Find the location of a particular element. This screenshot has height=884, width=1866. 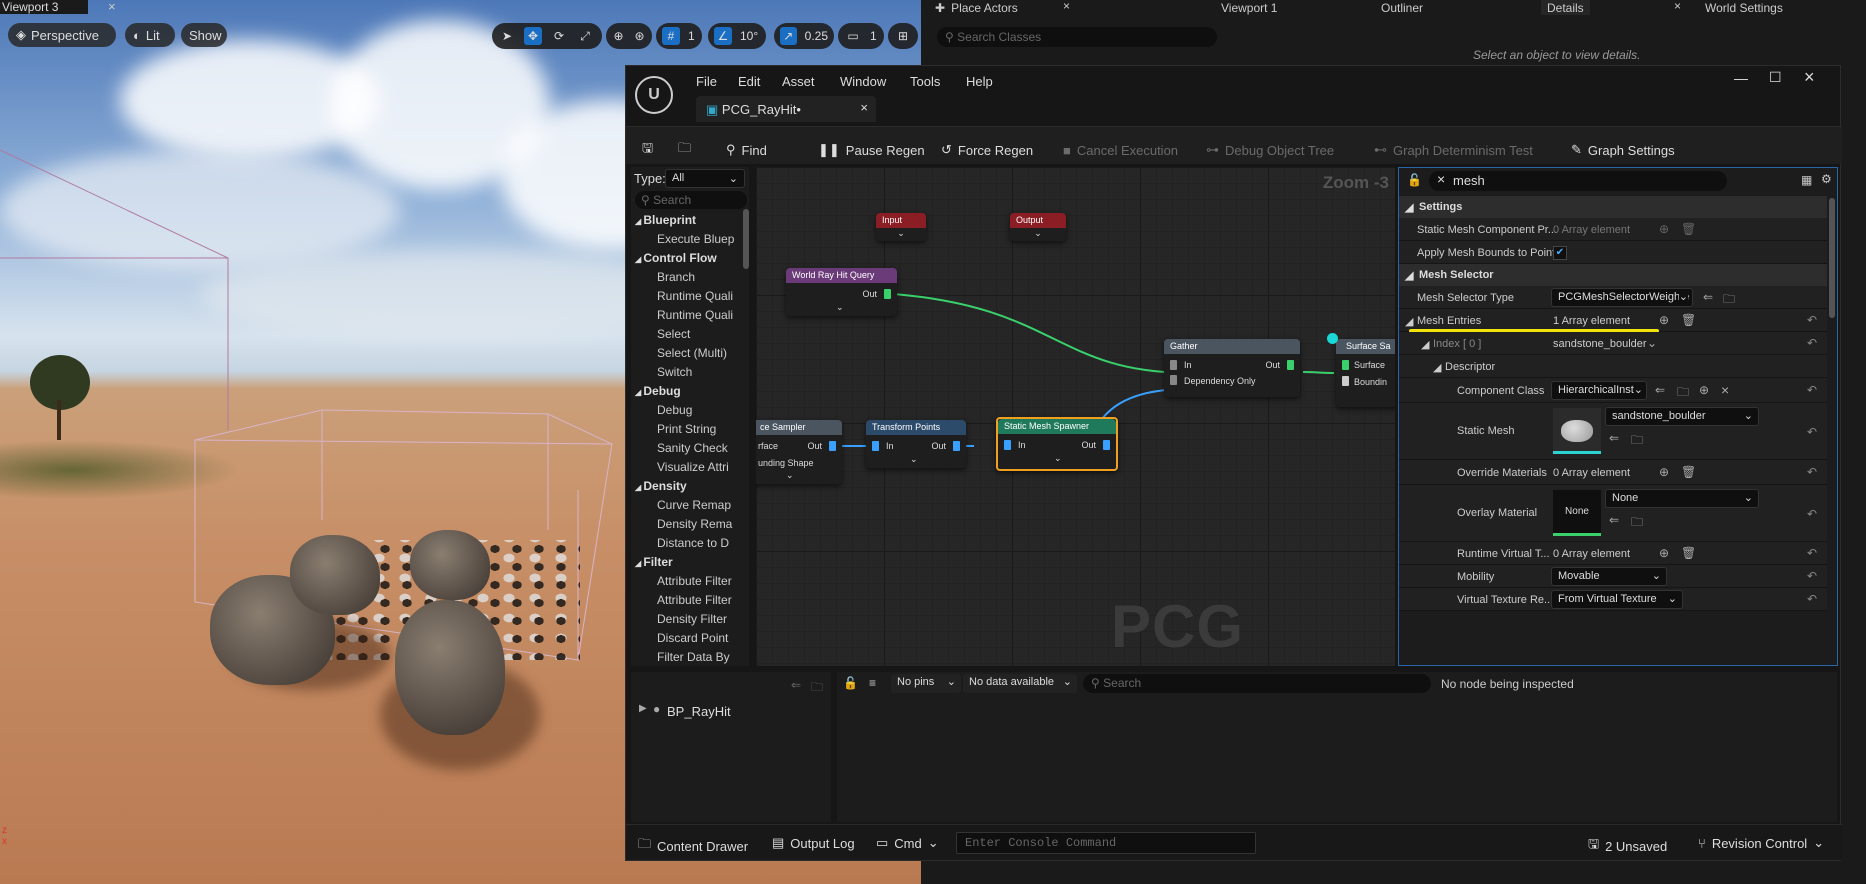

tab-viewport1: Viewport 1 is located at coordinates (1249, 7).